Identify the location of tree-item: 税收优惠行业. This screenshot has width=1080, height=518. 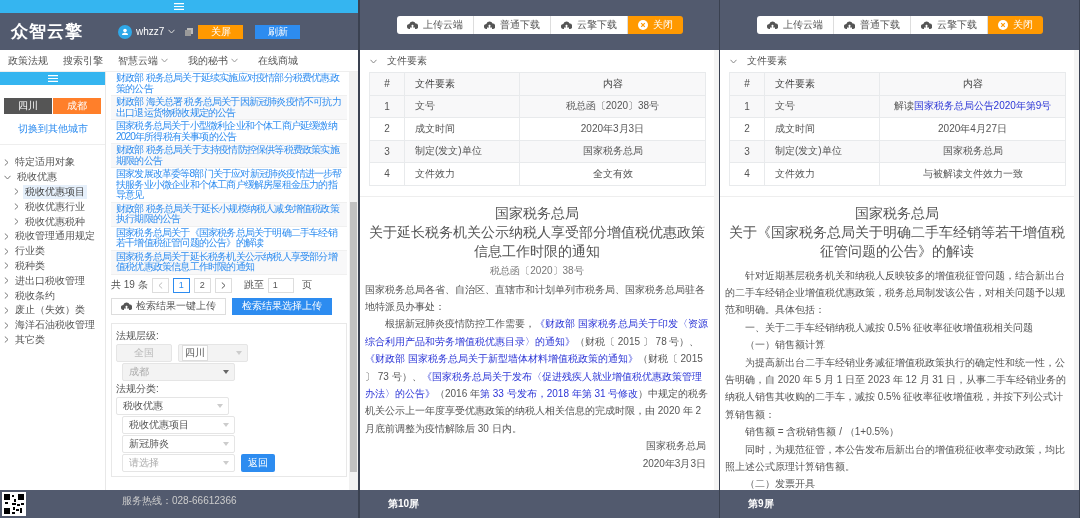
(55, 206).